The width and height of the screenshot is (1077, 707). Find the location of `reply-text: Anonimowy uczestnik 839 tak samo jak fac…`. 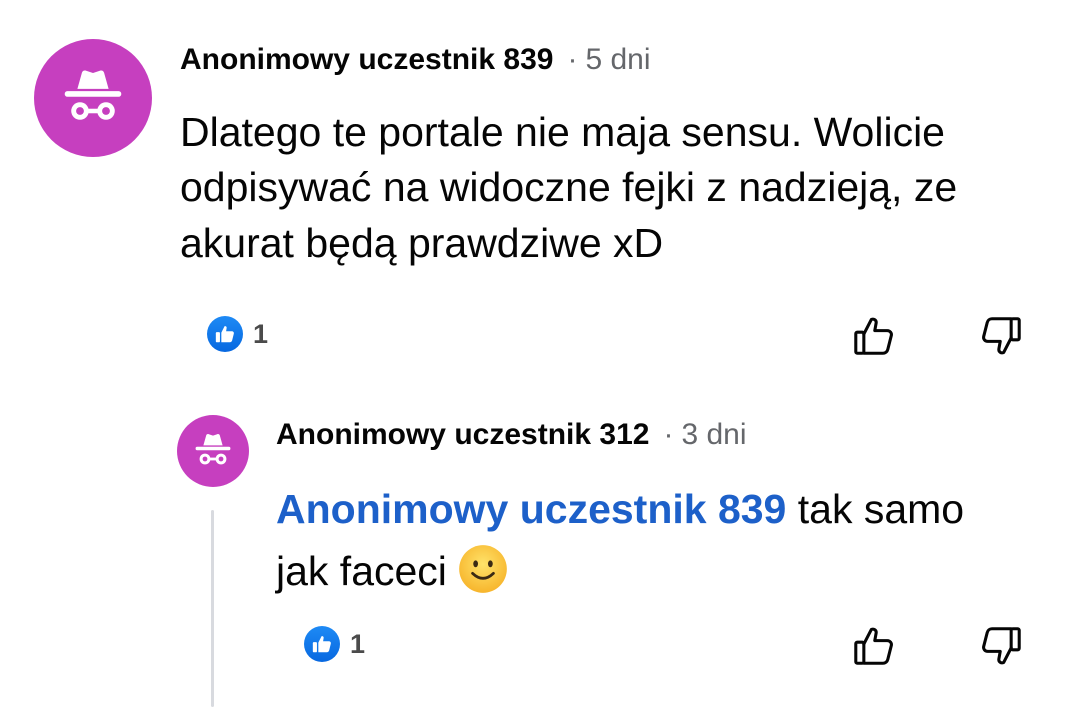

reply-text: Anonimowy uczestnik 839 tak samo jak fac… is located at coordinates (626, 540).